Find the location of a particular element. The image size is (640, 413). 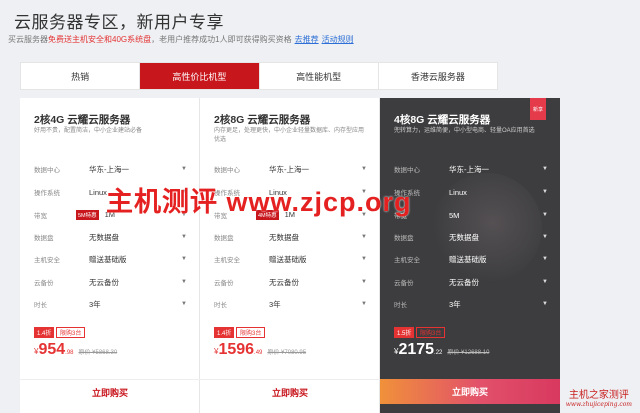

card-title: 2核4G 云耀云服务器 is located at coordinates (82, 120).